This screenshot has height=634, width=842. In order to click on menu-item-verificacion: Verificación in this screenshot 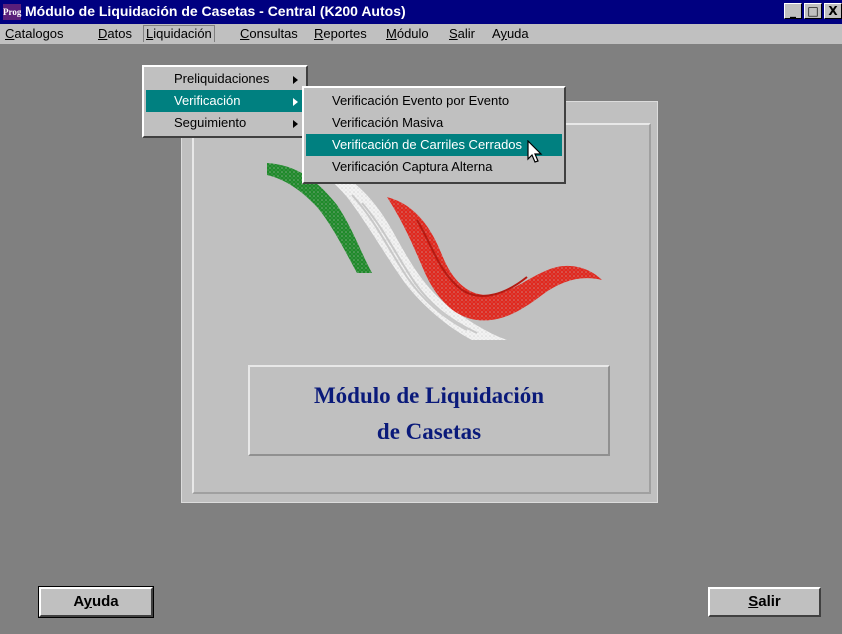, I will do `click(225, 101)`.